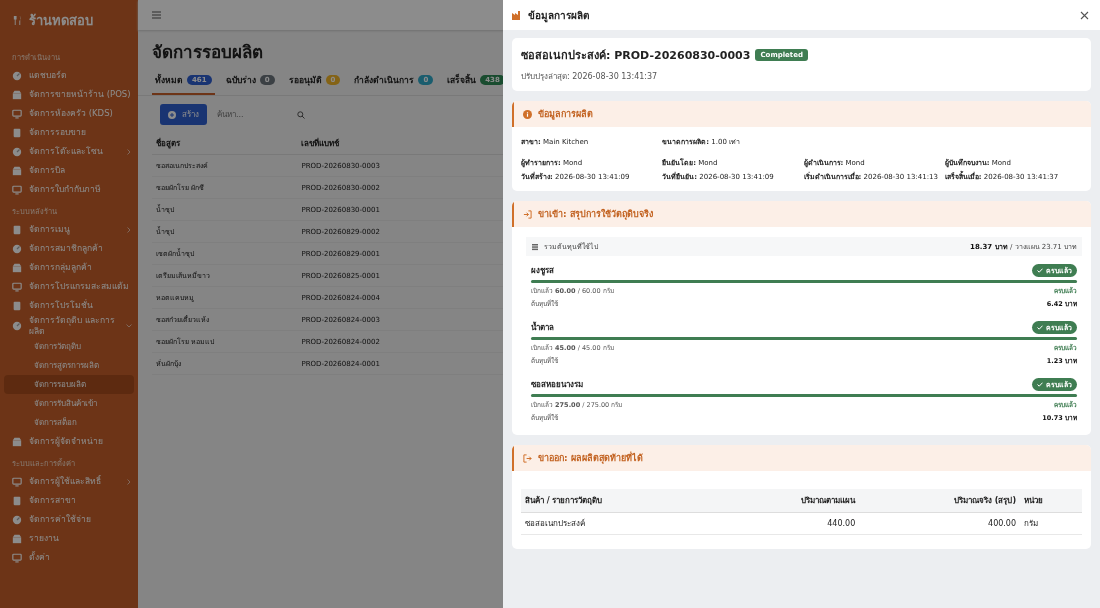  What do you see at coordinates (590, 77) in the screenshot?
I see `updated-time: ปรับปรุงล่าสุด: 2026-08-30 13:41:37` at bounding box center [590, 77].